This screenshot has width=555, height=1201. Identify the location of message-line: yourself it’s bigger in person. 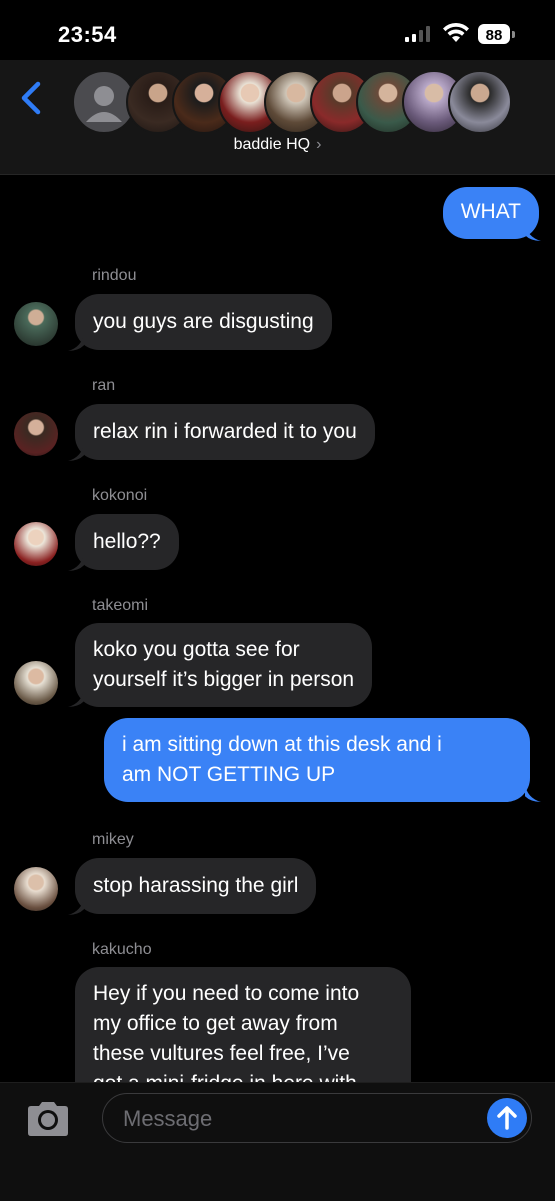
(224, 679).